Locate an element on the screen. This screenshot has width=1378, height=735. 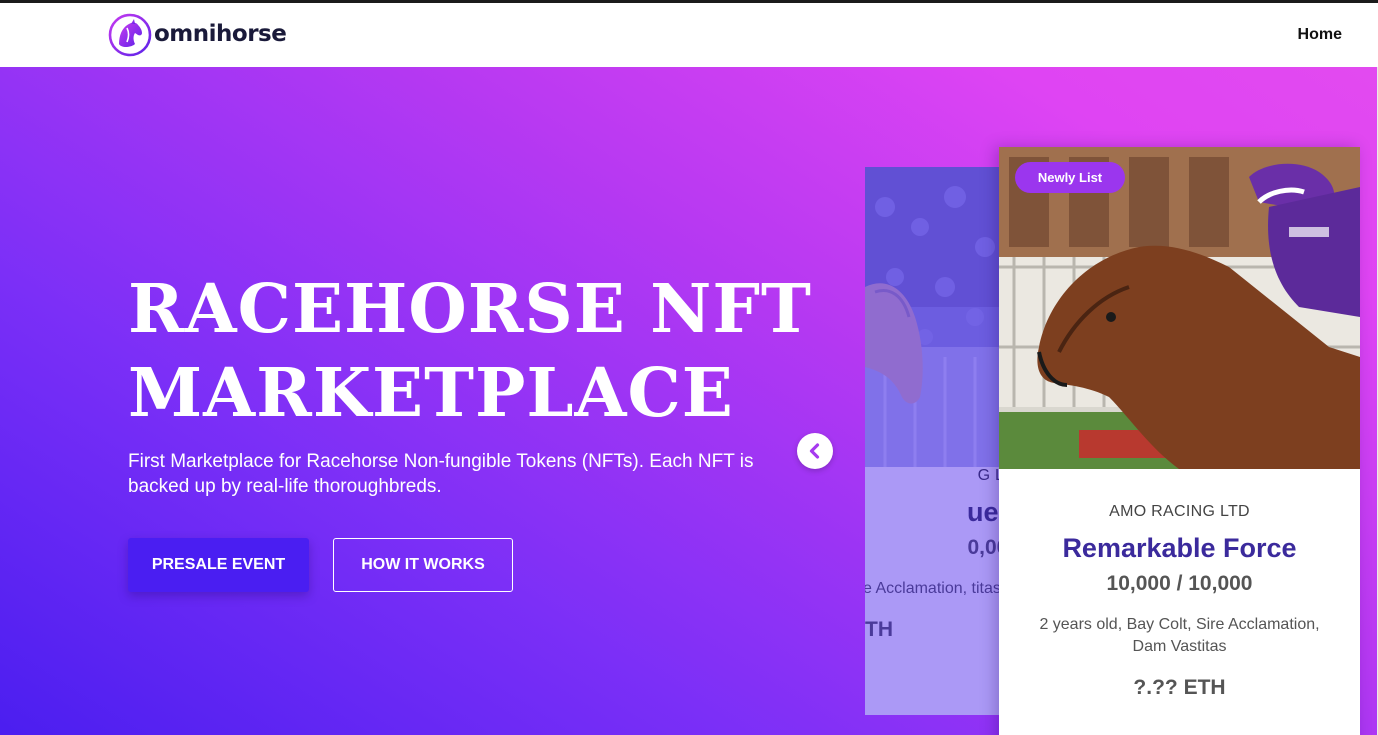
card-horse-name: Remarkable Force is located at coordinates (1179, 548).